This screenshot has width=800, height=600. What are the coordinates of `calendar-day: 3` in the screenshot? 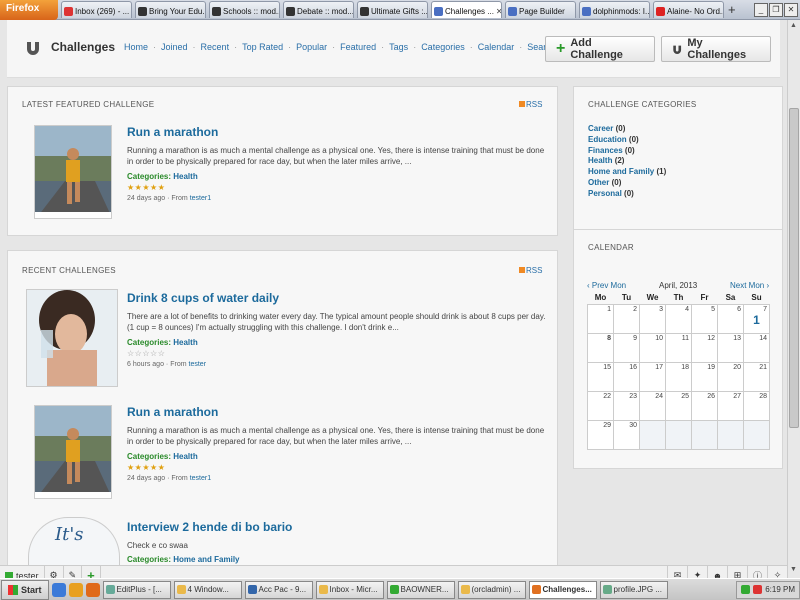 It's located at (652, 318).